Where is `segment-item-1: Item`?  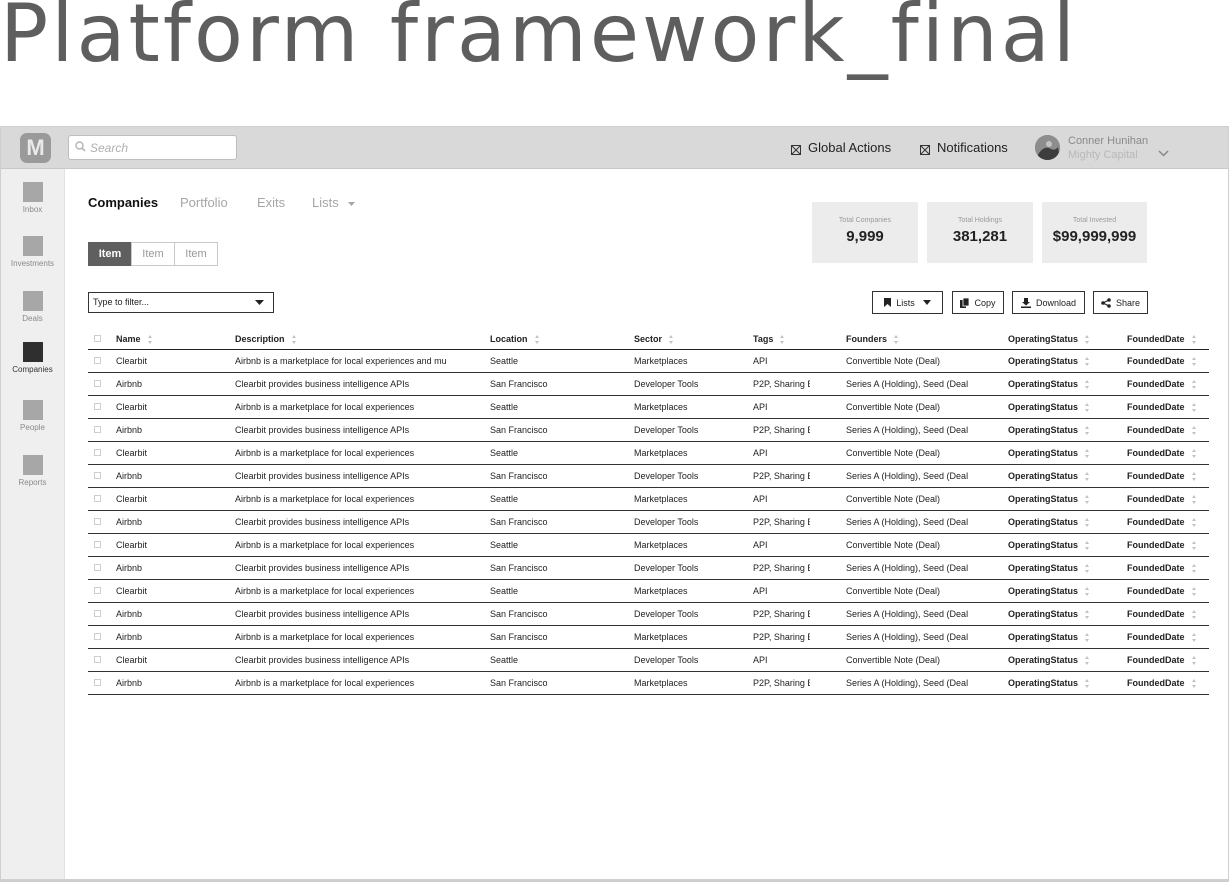
segment-item-1: Item is located at coordinates (110, 254).